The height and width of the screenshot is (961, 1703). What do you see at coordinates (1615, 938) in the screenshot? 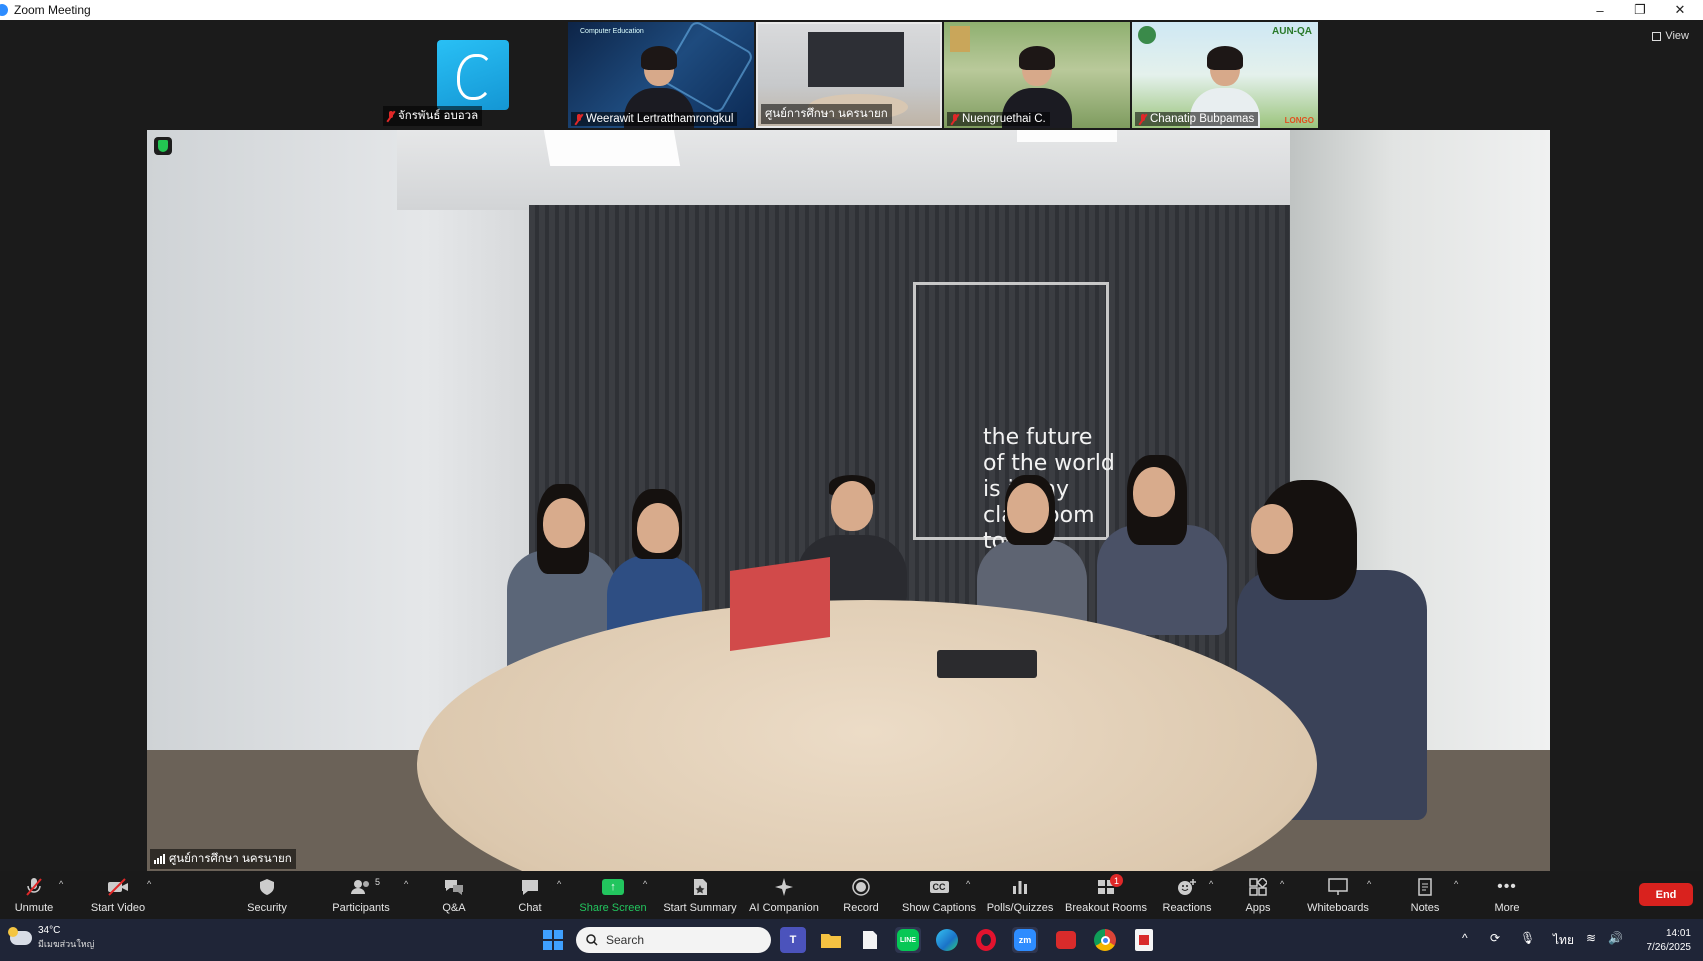
I see `volume-icon: 🔊` at bounding box center [1615, 938].